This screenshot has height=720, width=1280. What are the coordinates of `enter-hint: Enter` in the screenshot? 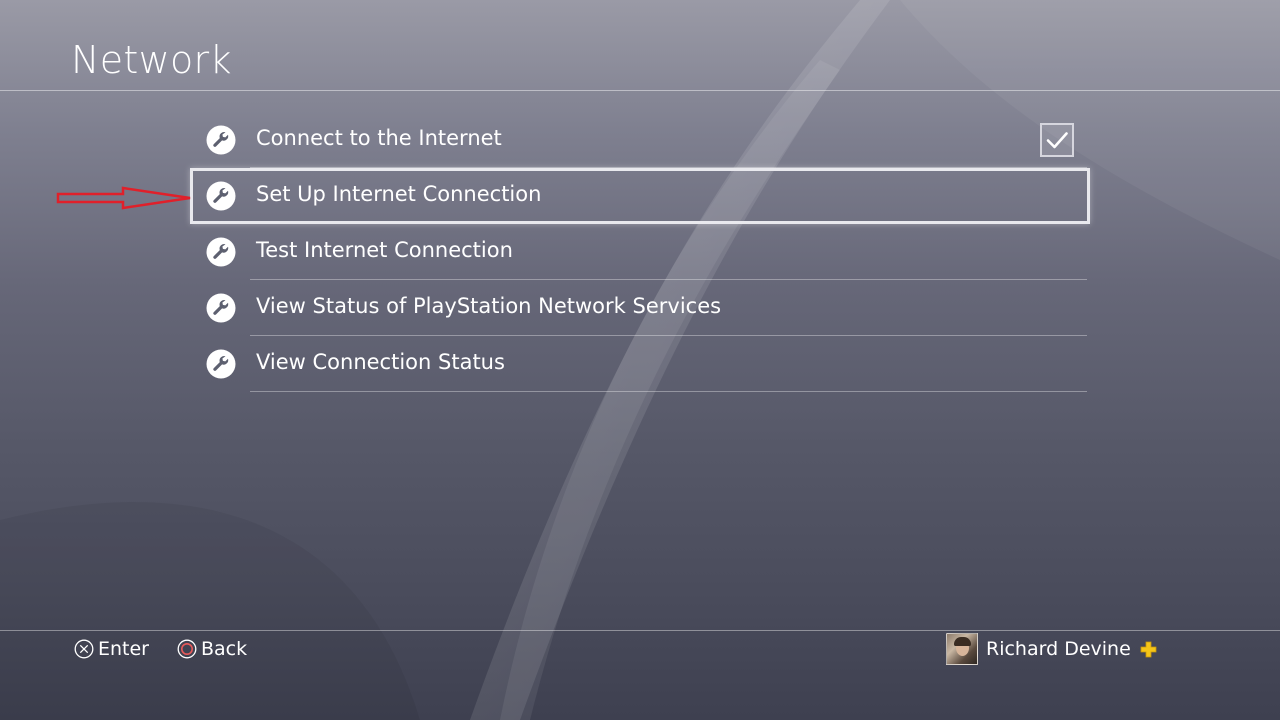 It's located at (111, 649).